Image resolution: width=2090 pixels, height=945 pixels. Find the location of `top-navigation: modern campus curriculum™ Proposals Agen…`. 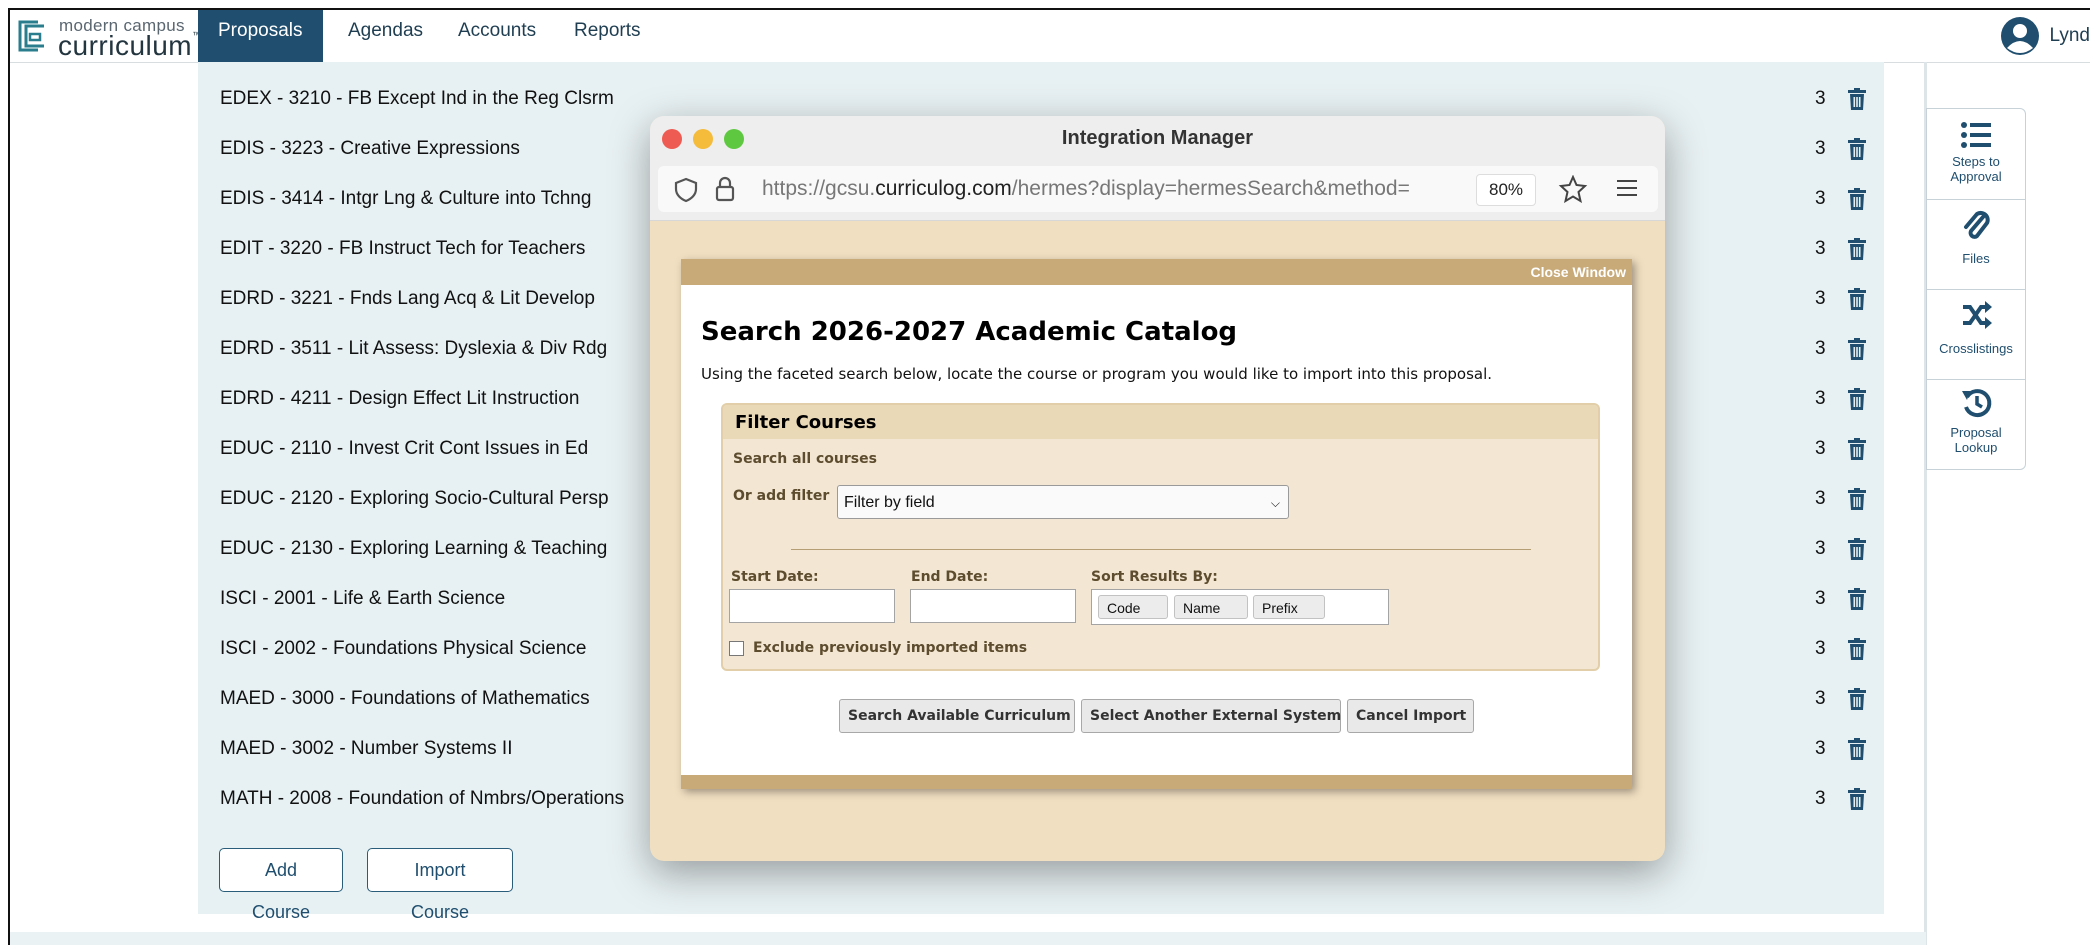

top-navigation: modern campus curriculum™ Proposals Agen… is located at coordinates (1050, 36).